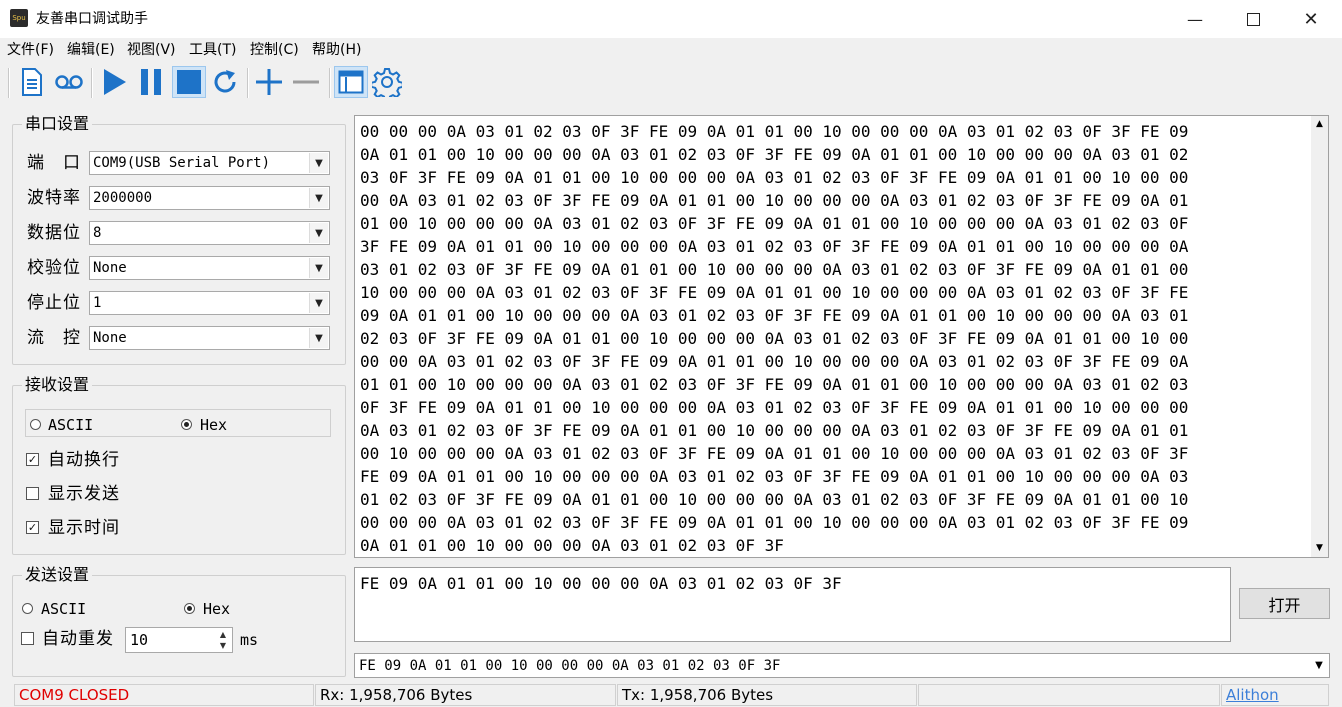 The image size is (1342, 707). Describe the element at coordinates (32, 459) in the screenshot. I see `autowrap-checkbox: ✓` at that location.